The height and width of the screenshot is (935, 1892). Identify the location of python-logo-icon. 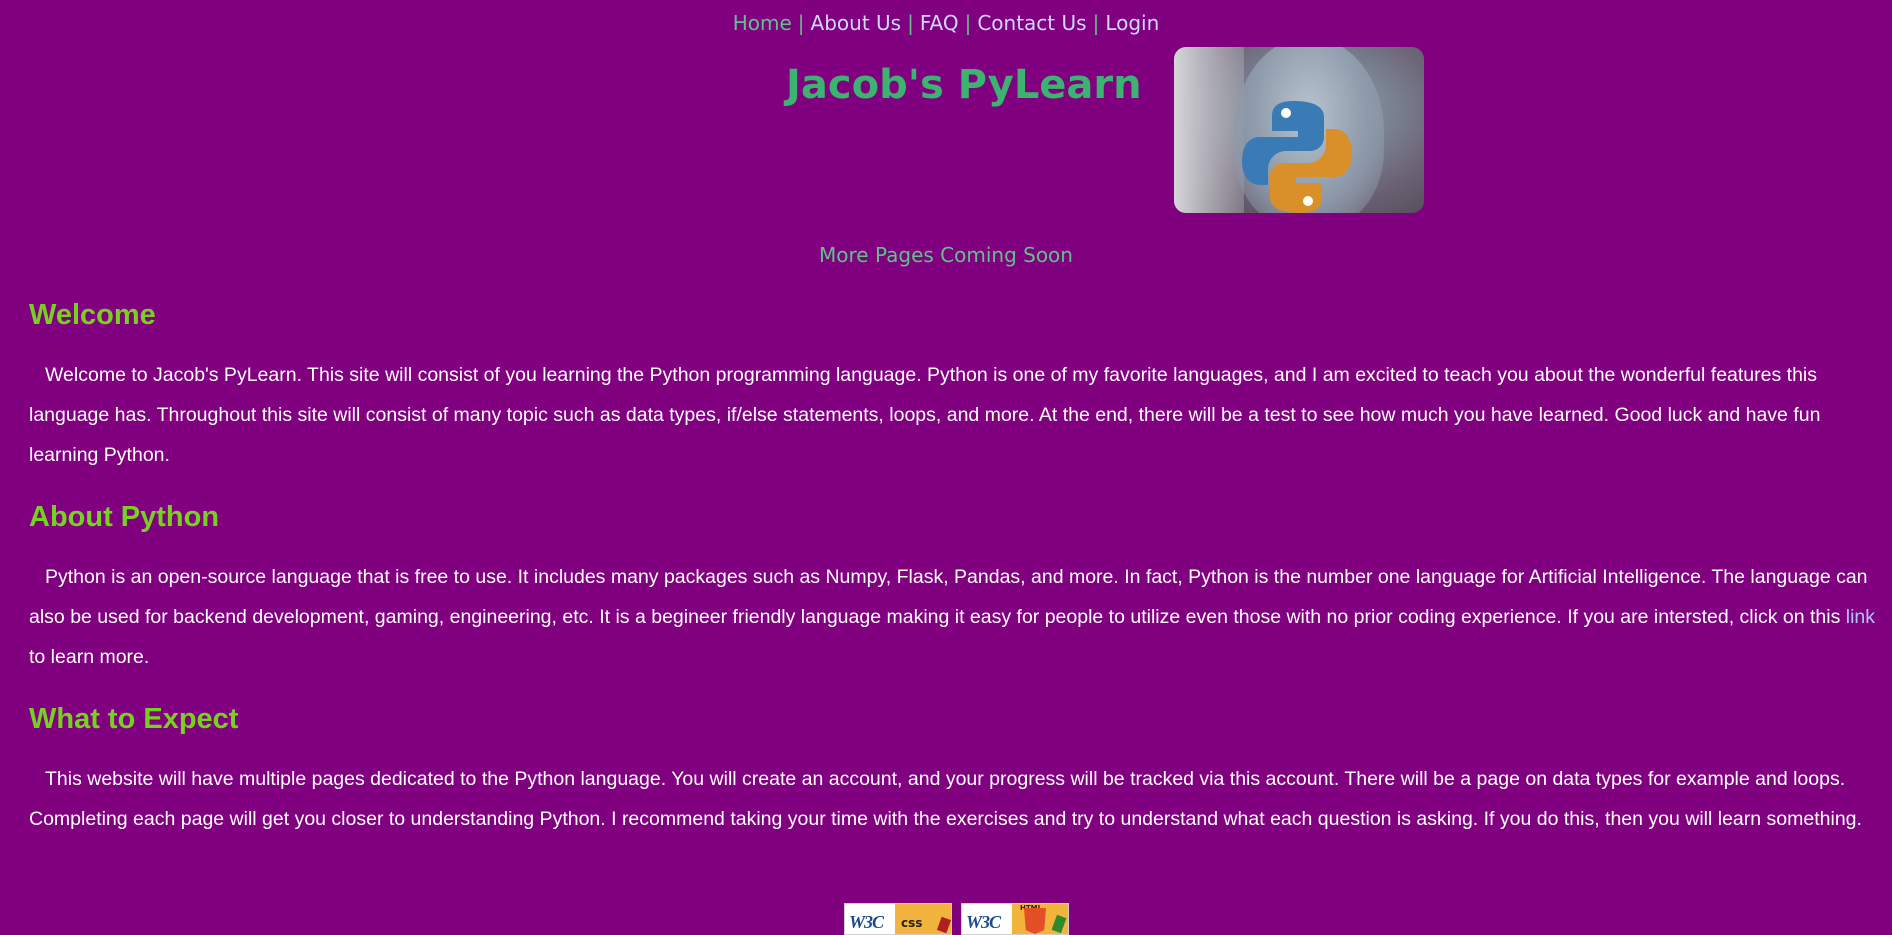
(1297, 157).